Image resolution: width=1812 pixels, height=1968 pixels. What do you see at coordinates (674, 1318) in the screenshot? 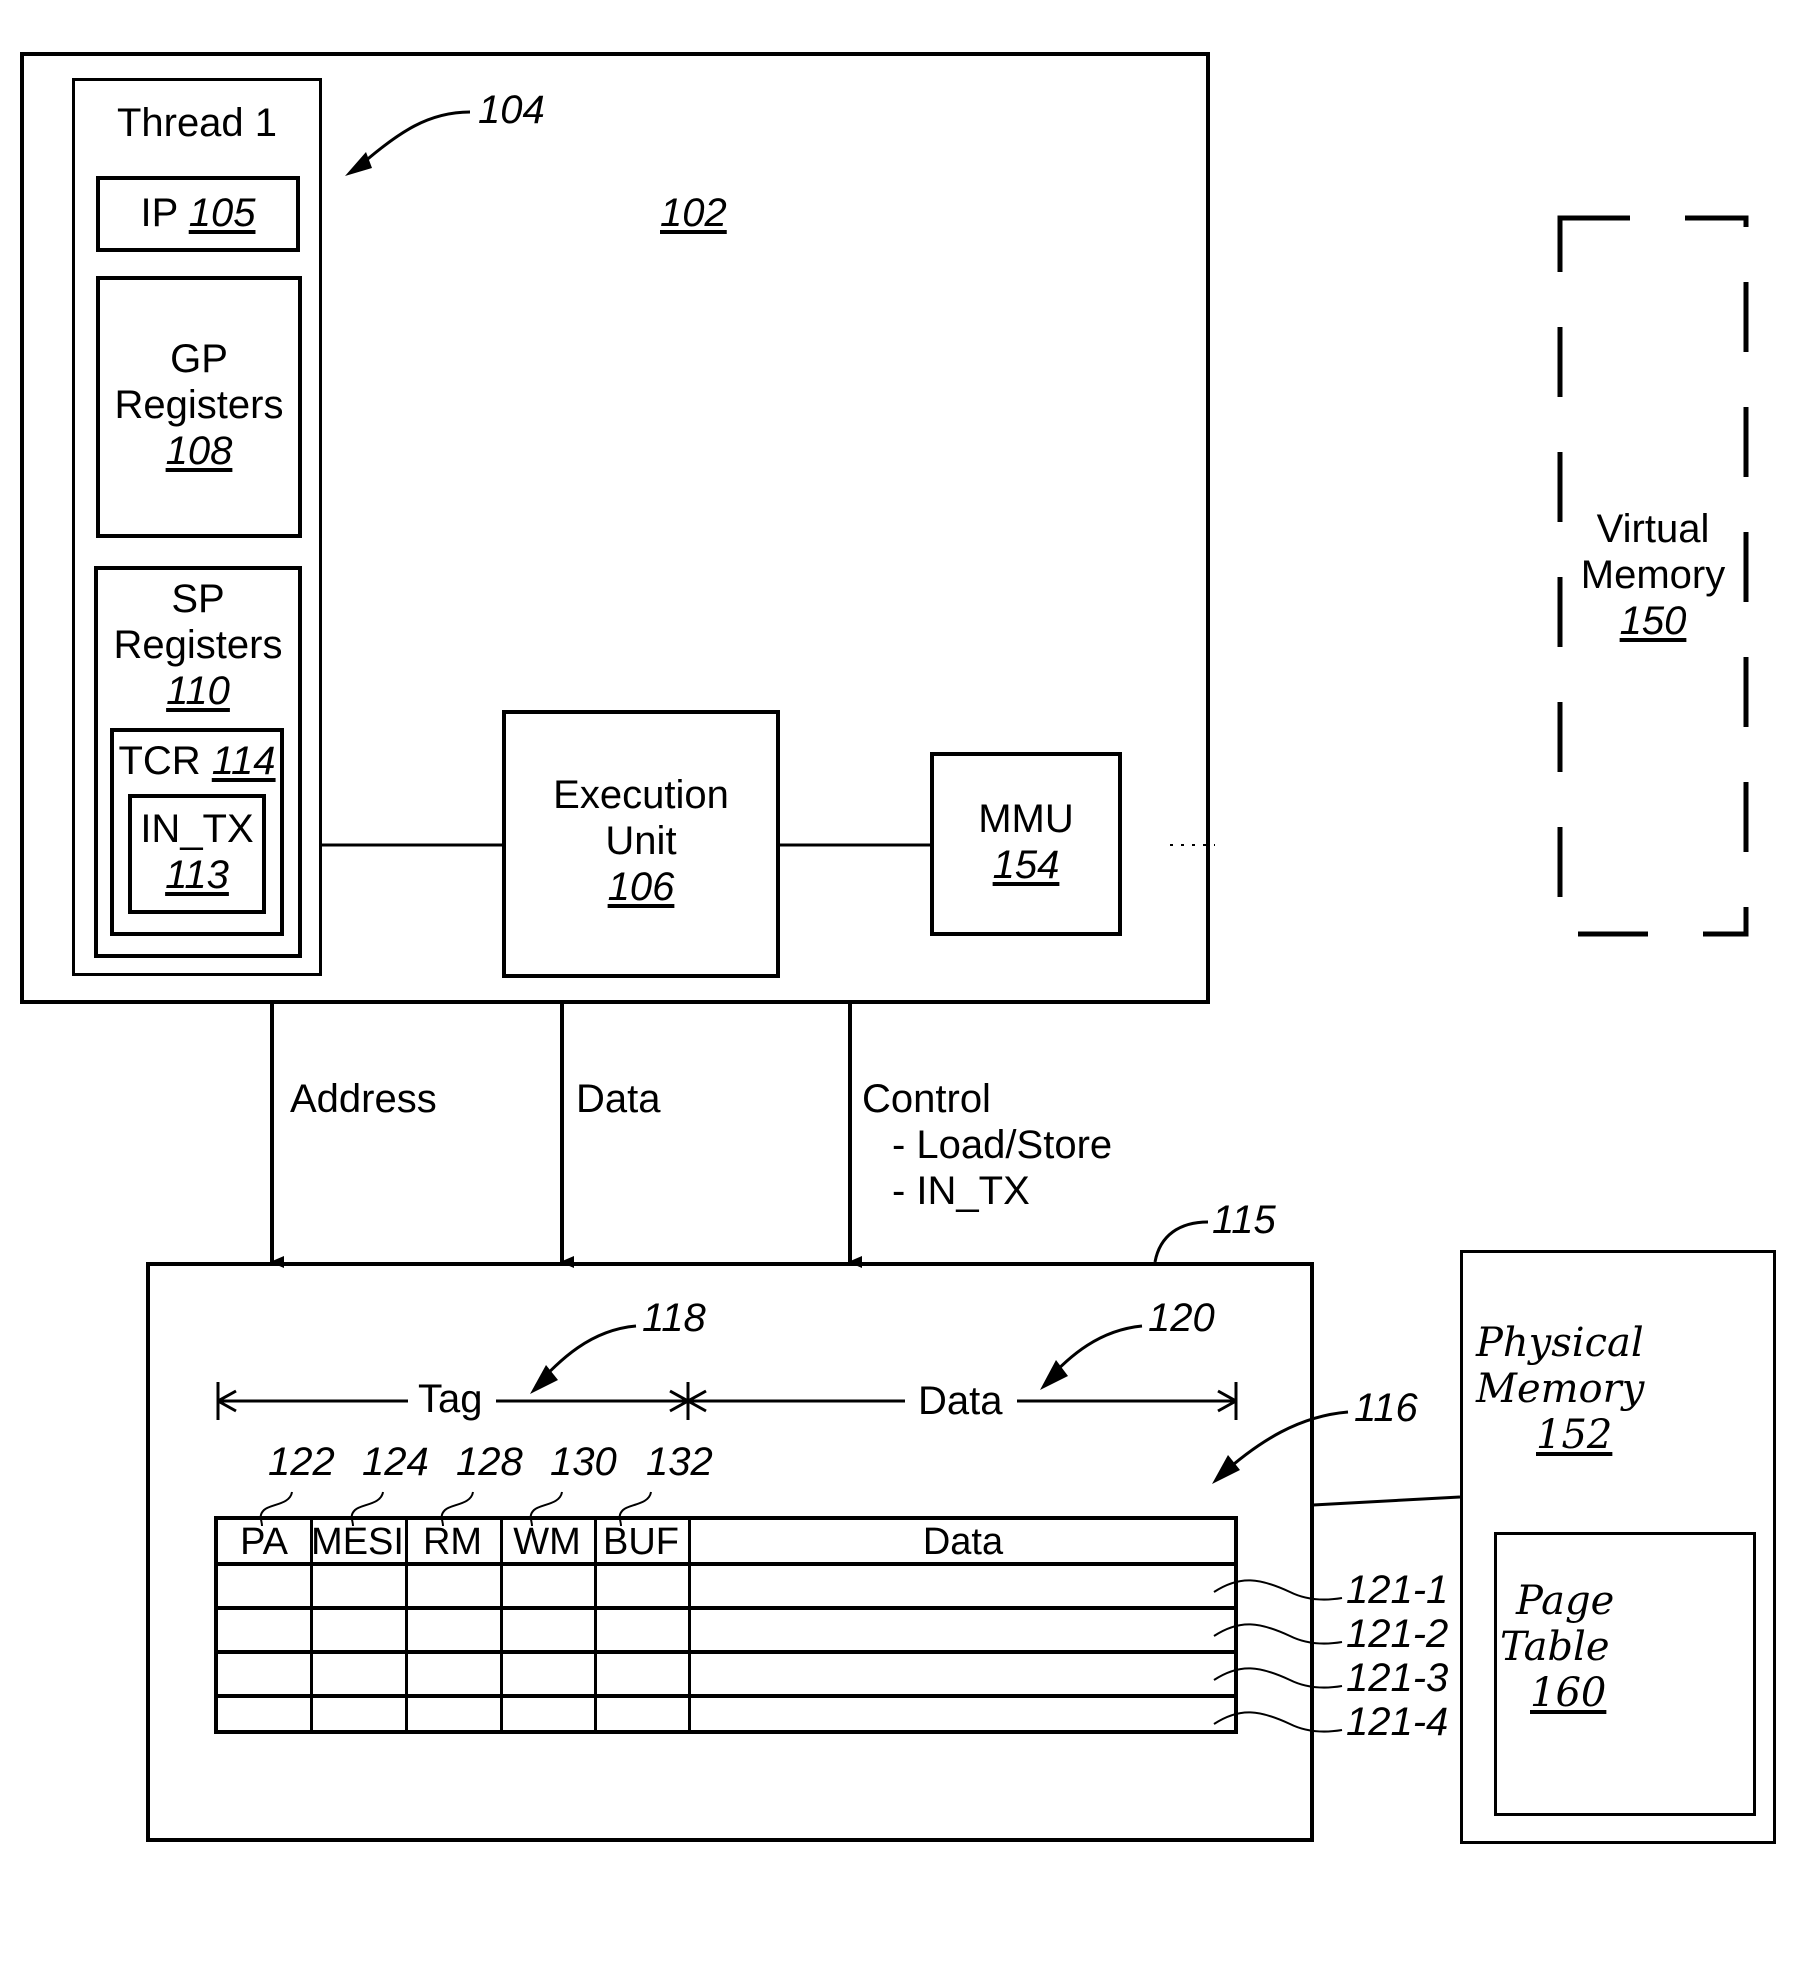
I see `tag-ref: 118` at bounding box center [674, 1318].